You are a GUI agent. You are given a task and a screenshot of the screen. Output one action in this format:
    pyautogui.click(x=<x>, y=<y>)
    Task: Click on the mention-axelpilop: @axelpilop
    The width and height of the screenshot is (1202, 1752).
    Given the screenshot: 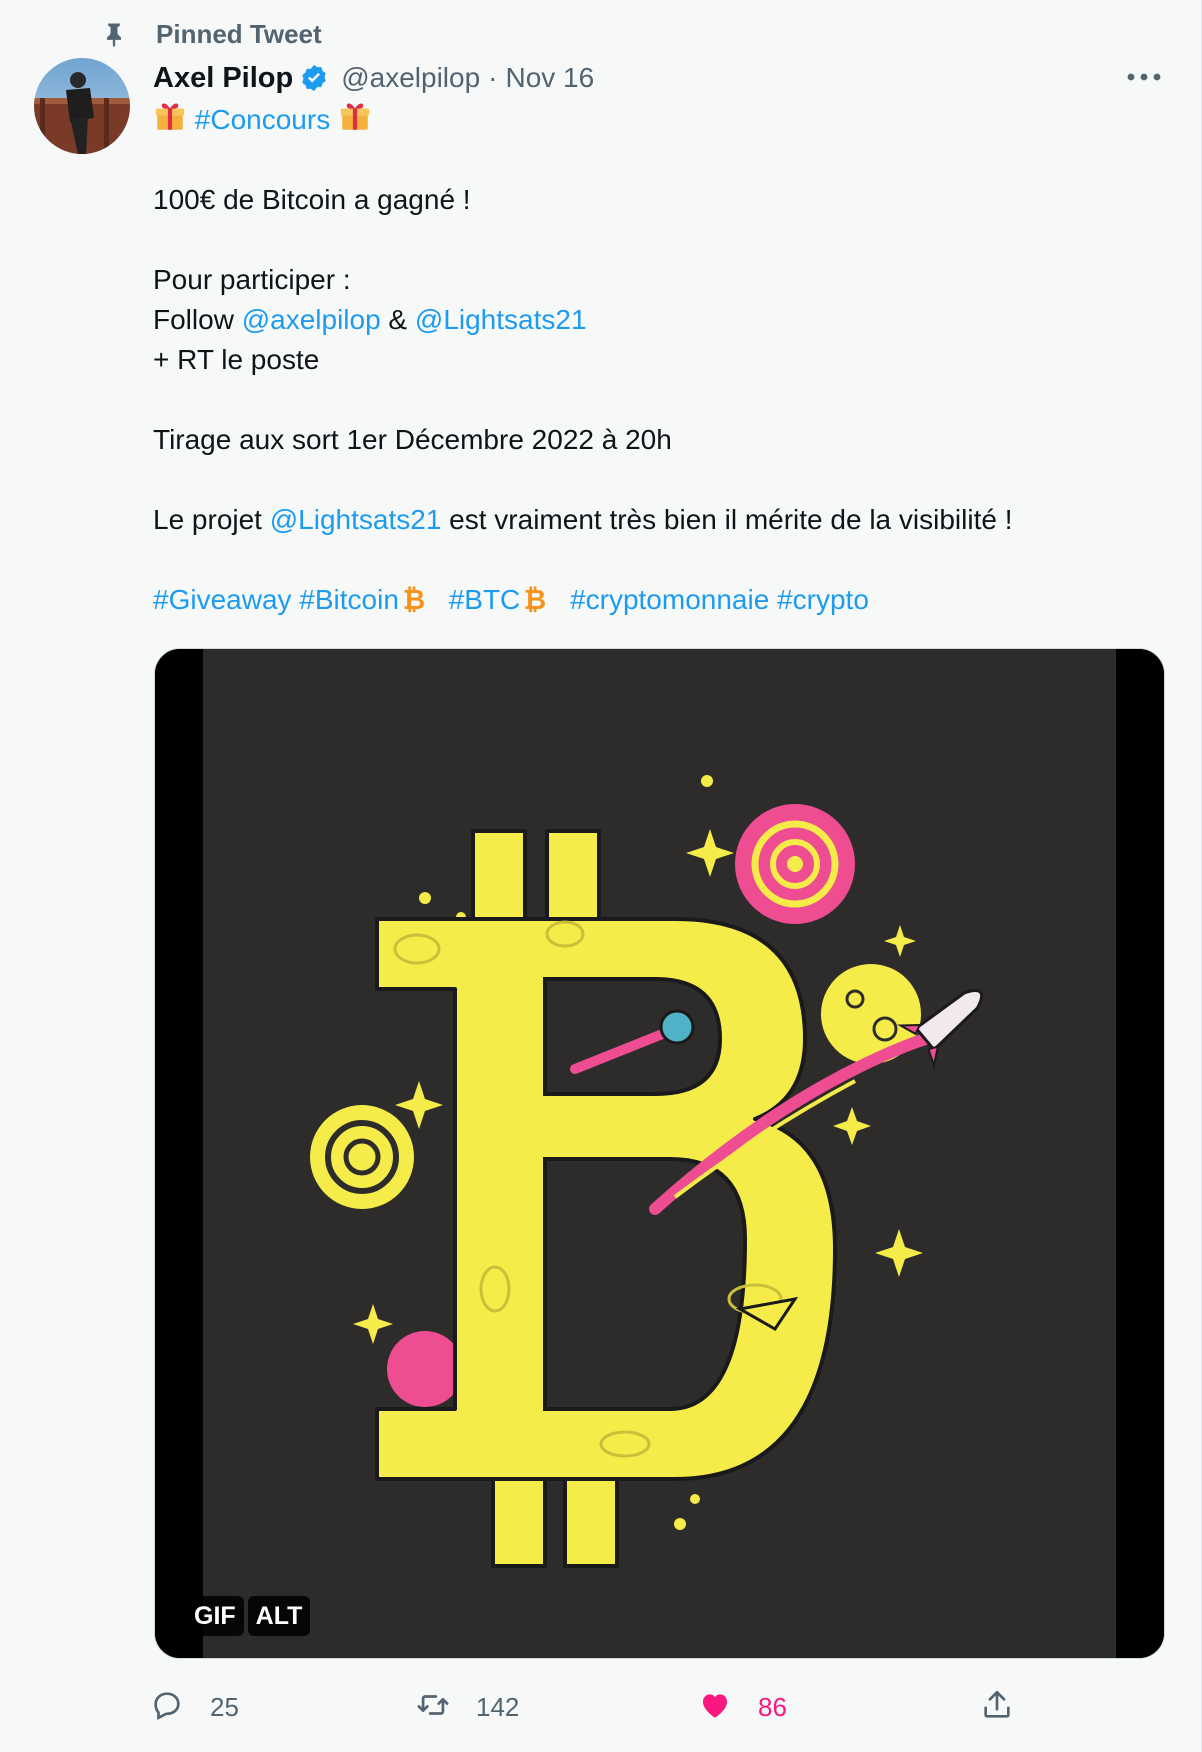 What is the action you would take?
    pyautogui.click(x=311, y=319)
    